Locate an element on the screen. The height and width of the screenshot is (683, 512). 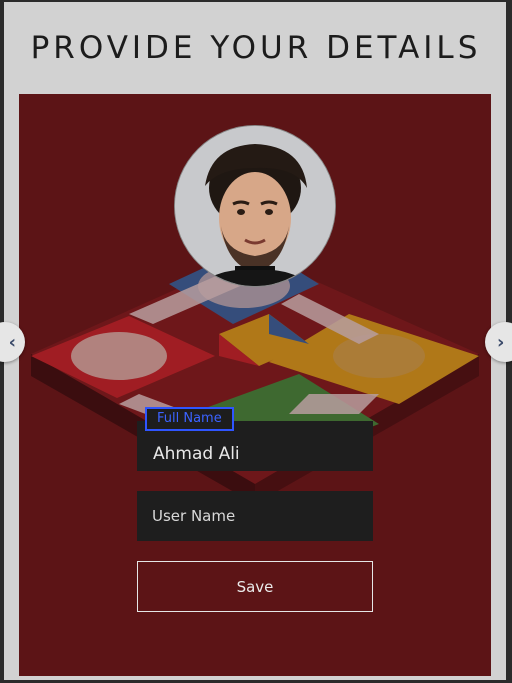
avatar-image is located at coordinates (255, 206).